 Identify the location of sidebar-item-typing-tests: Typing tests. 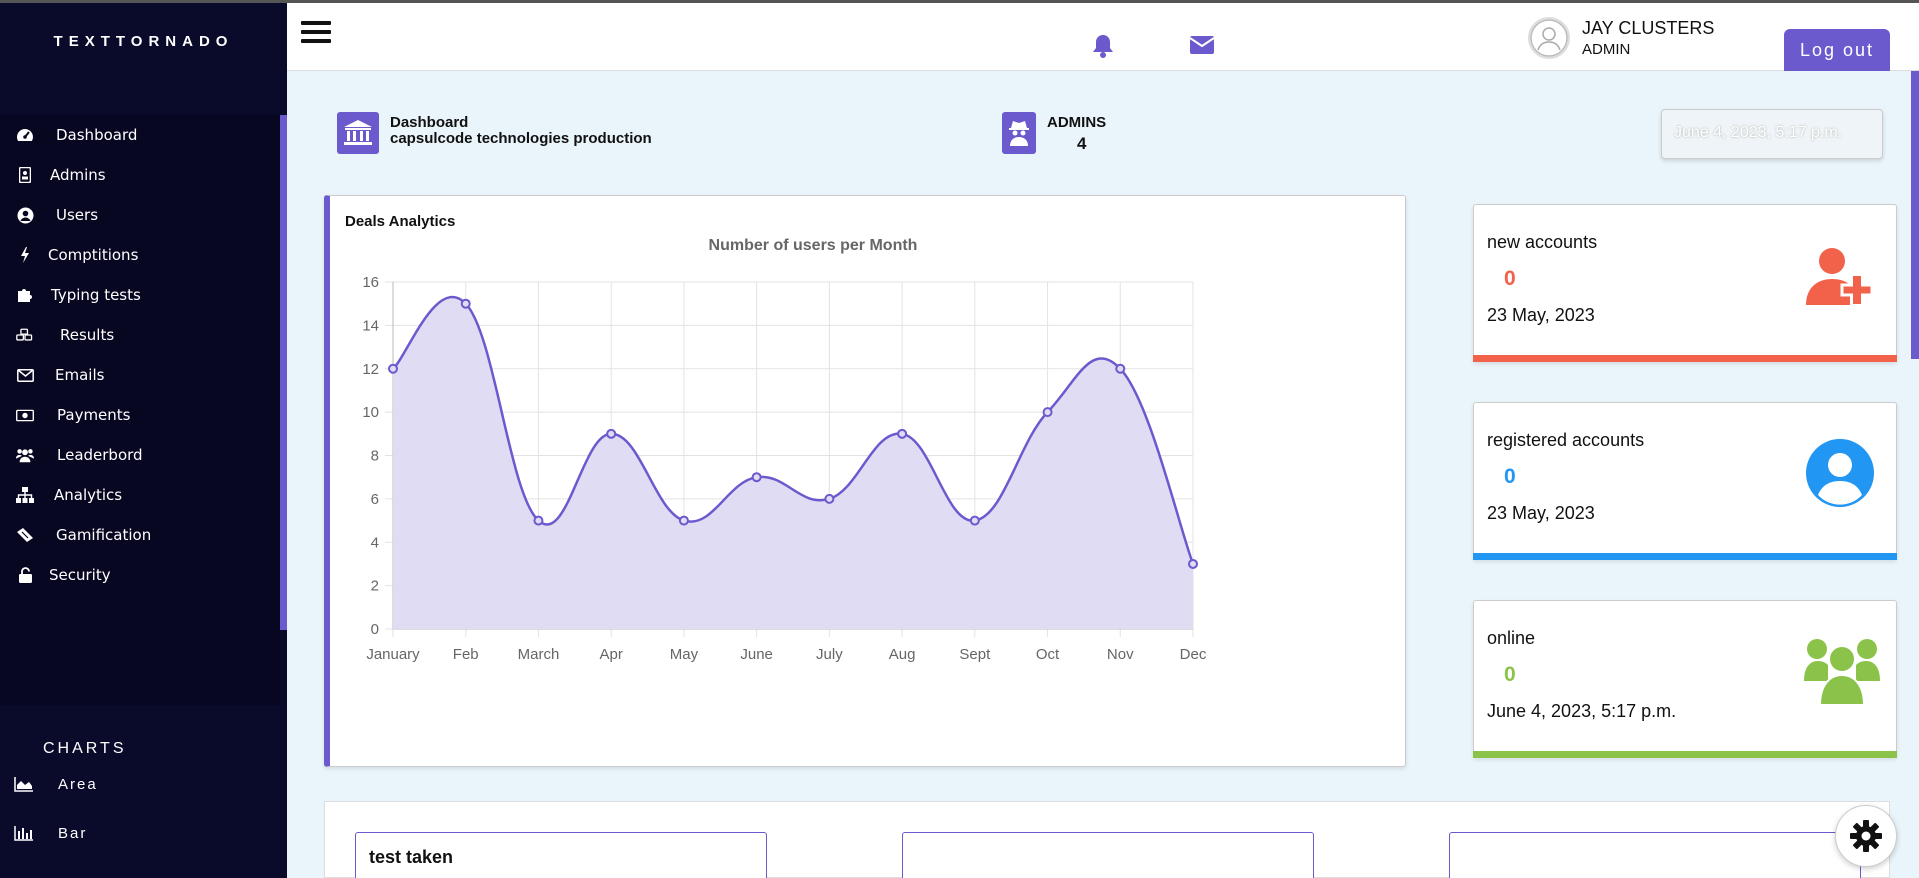
(140, 295).